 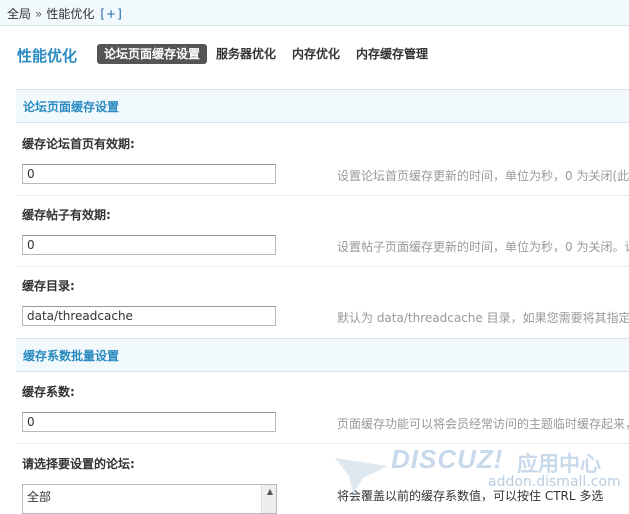 I want to click on add-shortcut-button: [+], so click(x=111, y=14).